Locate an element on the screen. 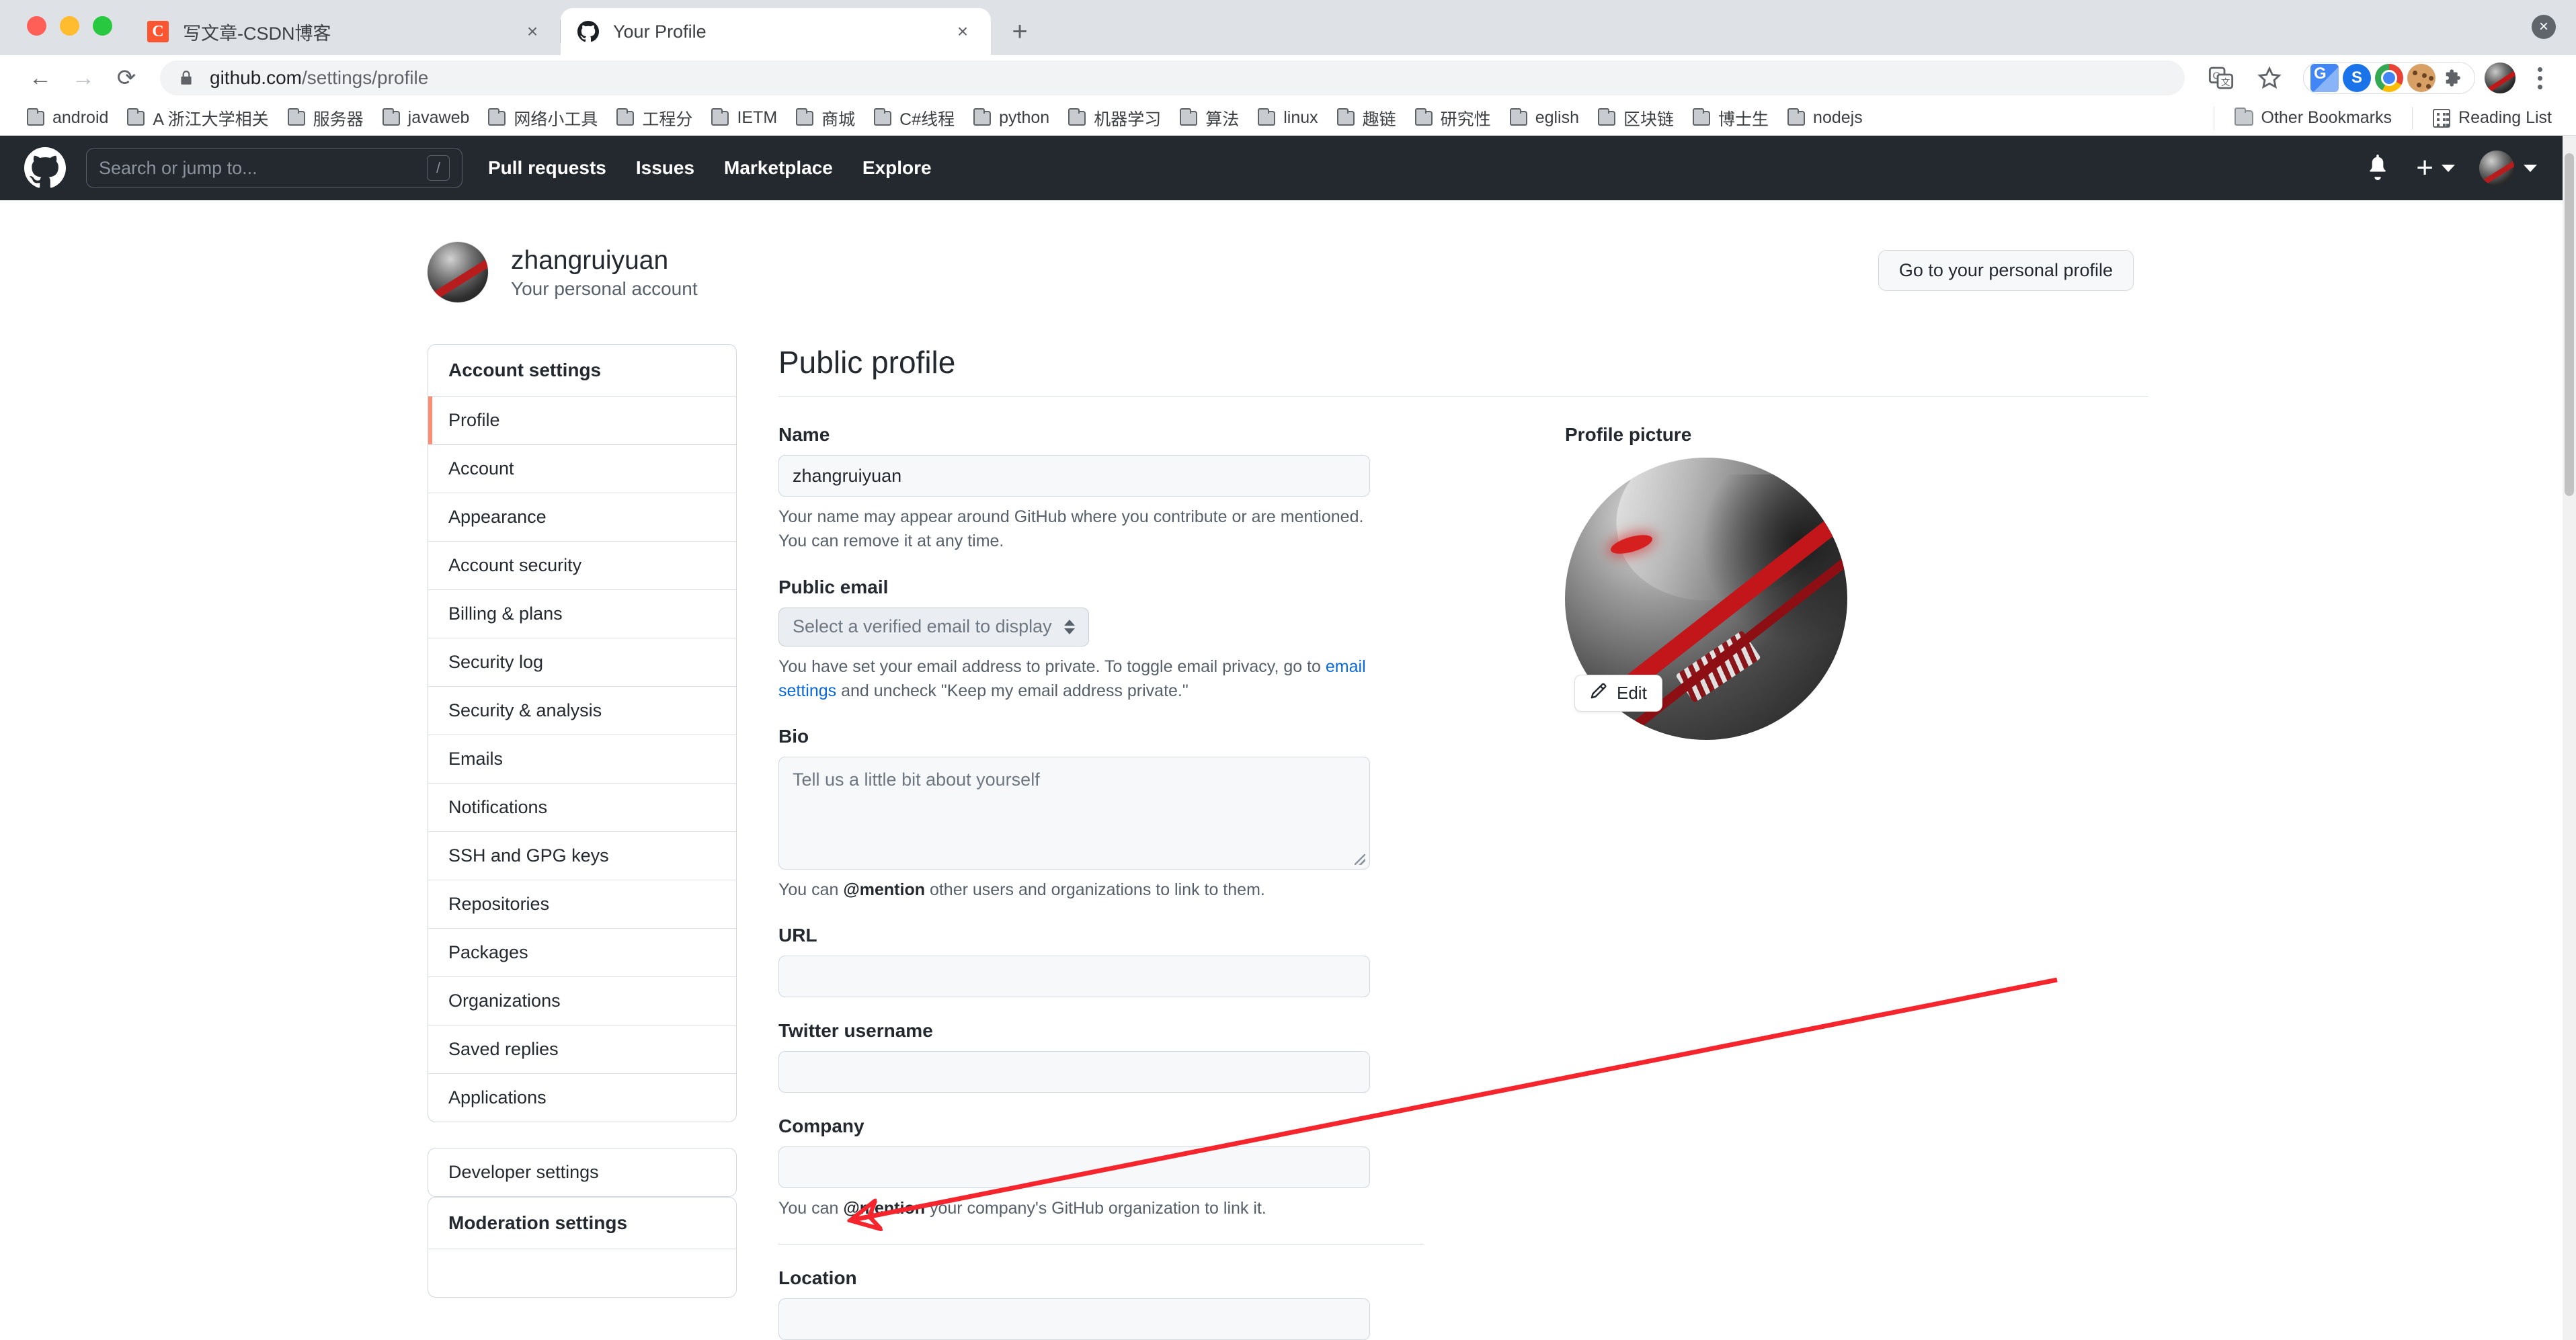 The width and height of the screenshot is (2576, 1340). reading-list-button: Reading List is located at coordinates (2492, 118).